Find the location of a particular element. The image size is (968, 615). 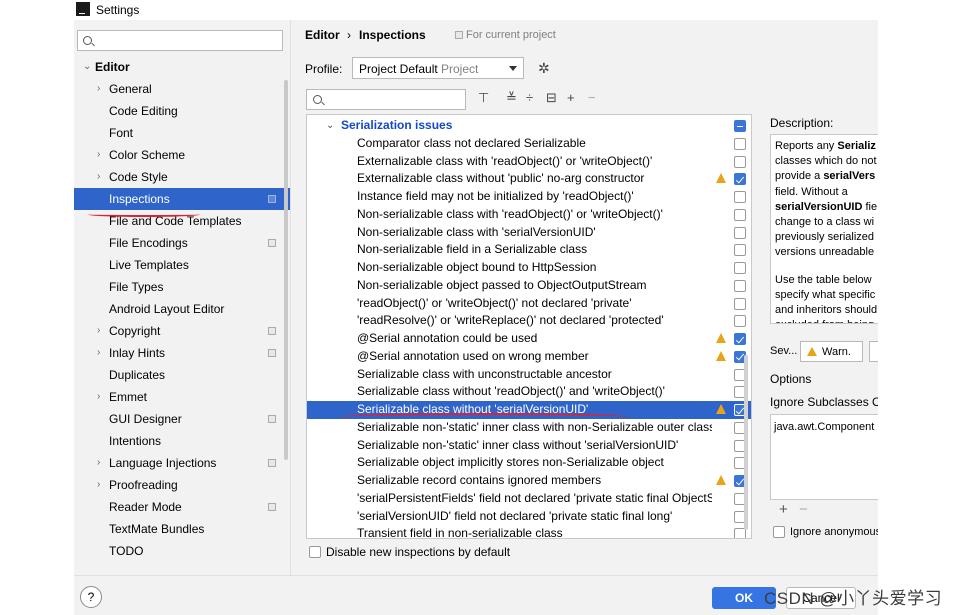

sidebar-item-code-style: › Code Style is located at coordinates (182, 177).